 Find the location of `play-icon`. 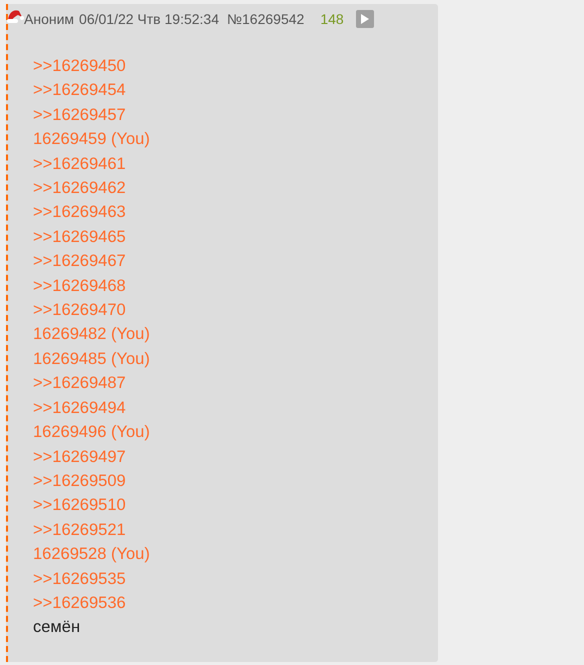

play-icon is located at coordinates (364, 19).